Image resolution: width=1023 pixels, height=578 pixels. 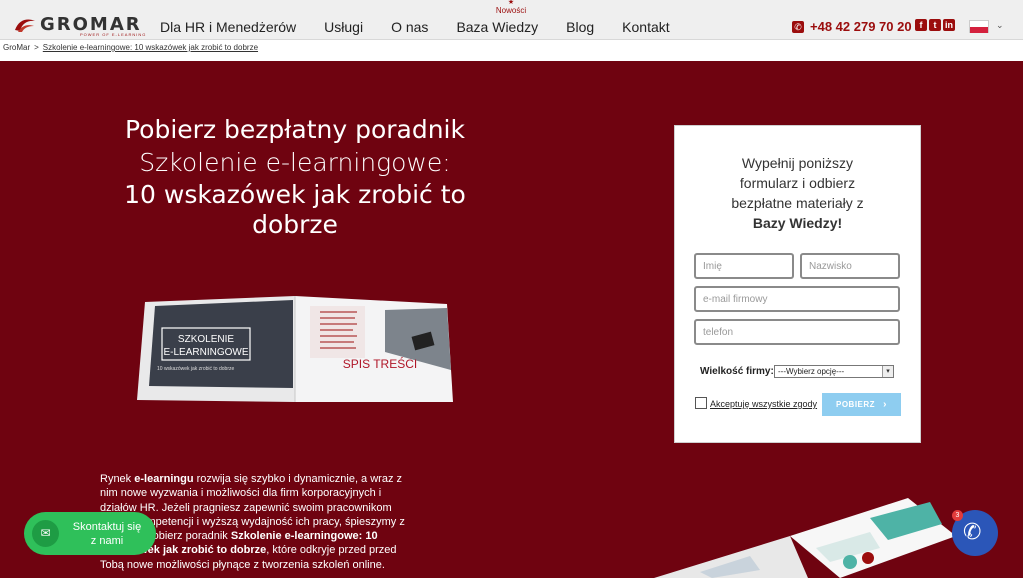 I want to click on logo-tagline: POWER OF E-LEARNING, so click(x=113, y=34).